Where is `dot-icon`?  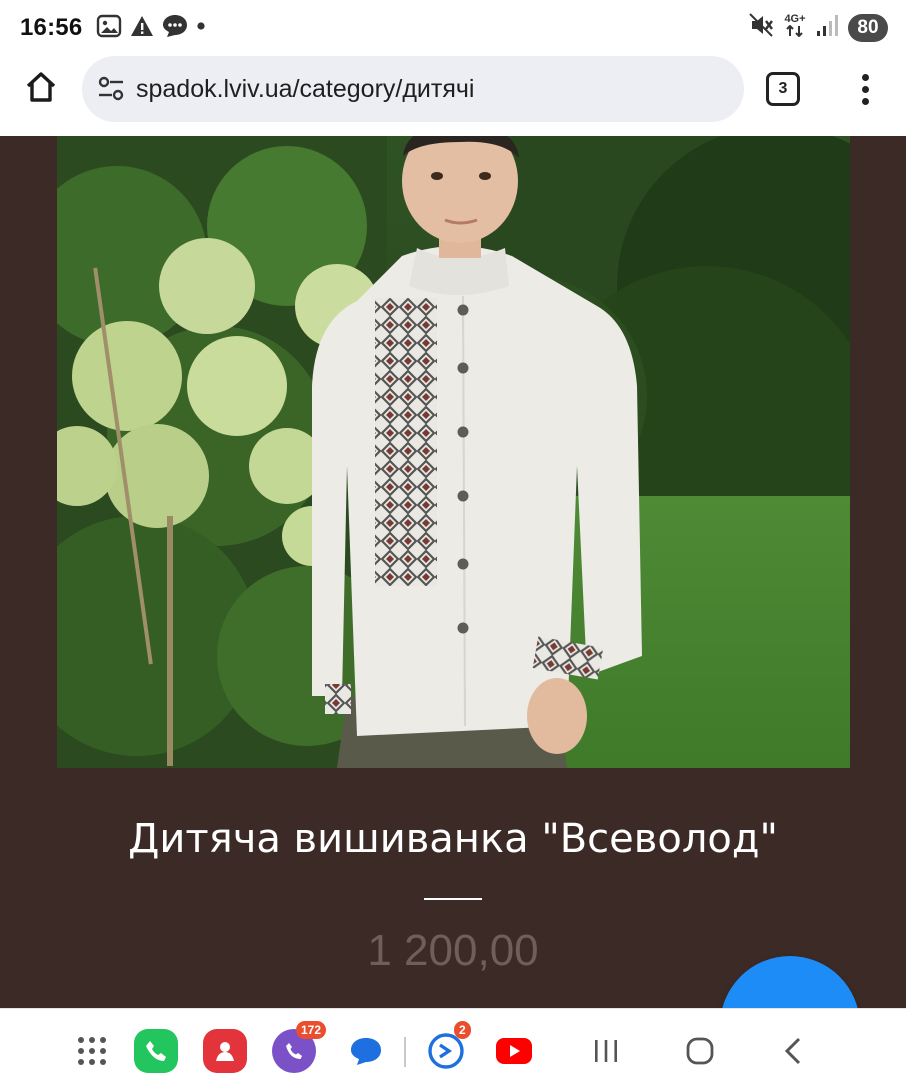
dot-icon is located at coordinates (201, 28).